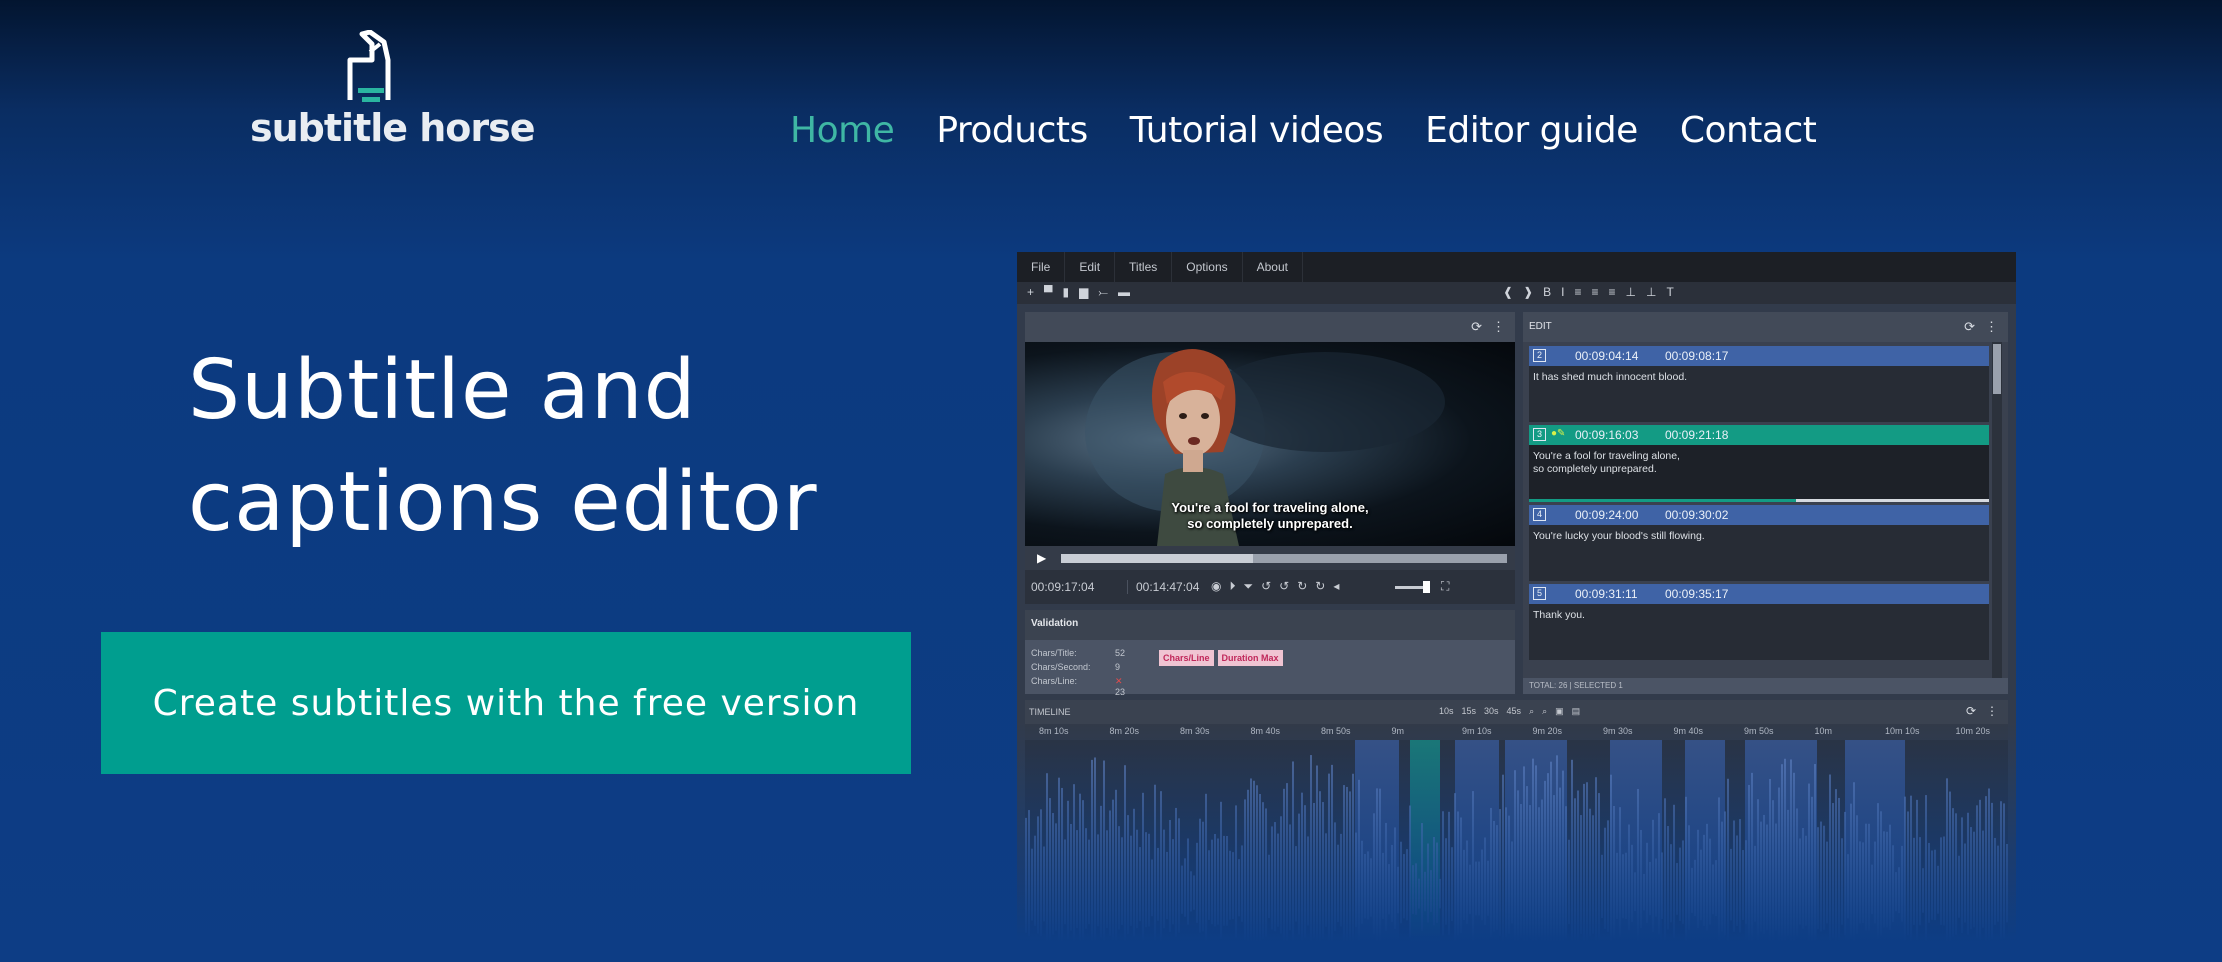  Describe the element at coordinates (1697, 356) in the screenshot. I see `time-out: 00:09:08:17` at that location.